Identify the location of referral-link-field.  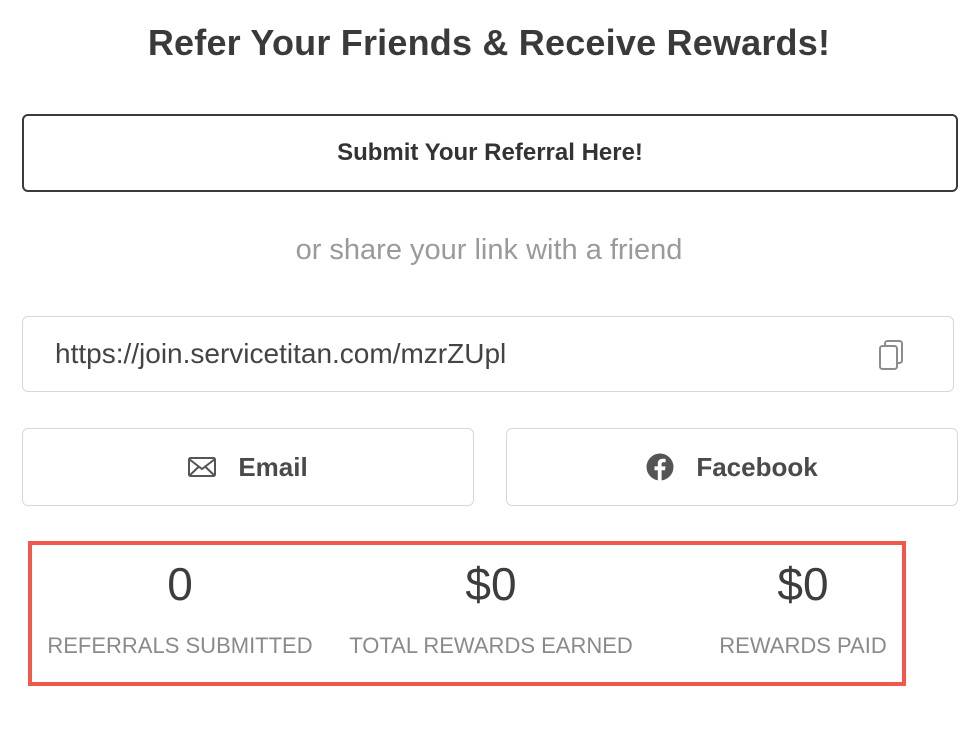
(488, 354).